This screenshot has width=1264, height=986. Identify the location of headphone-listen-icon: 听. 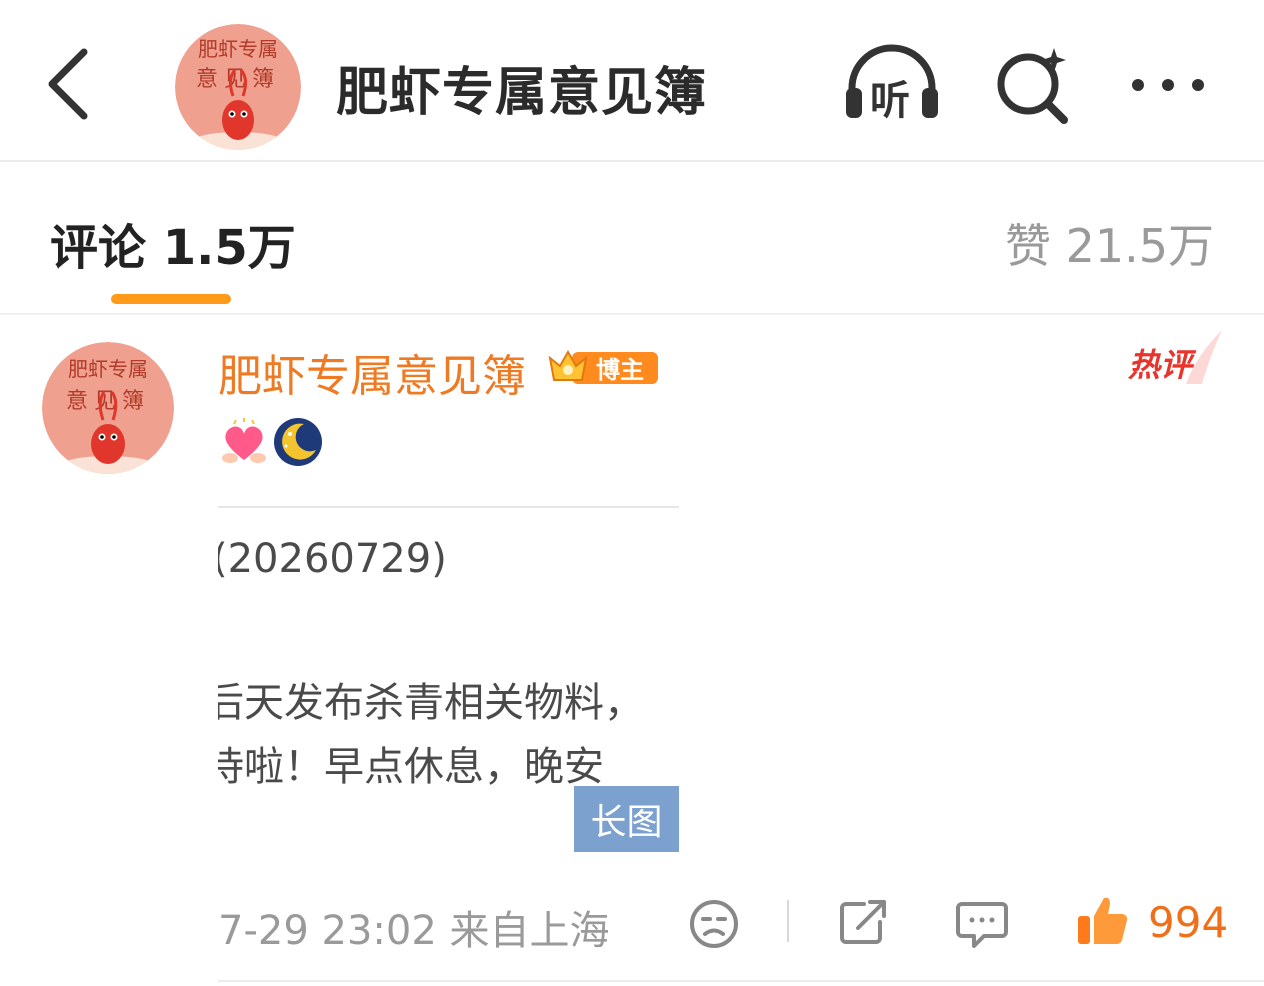
(892, 85).